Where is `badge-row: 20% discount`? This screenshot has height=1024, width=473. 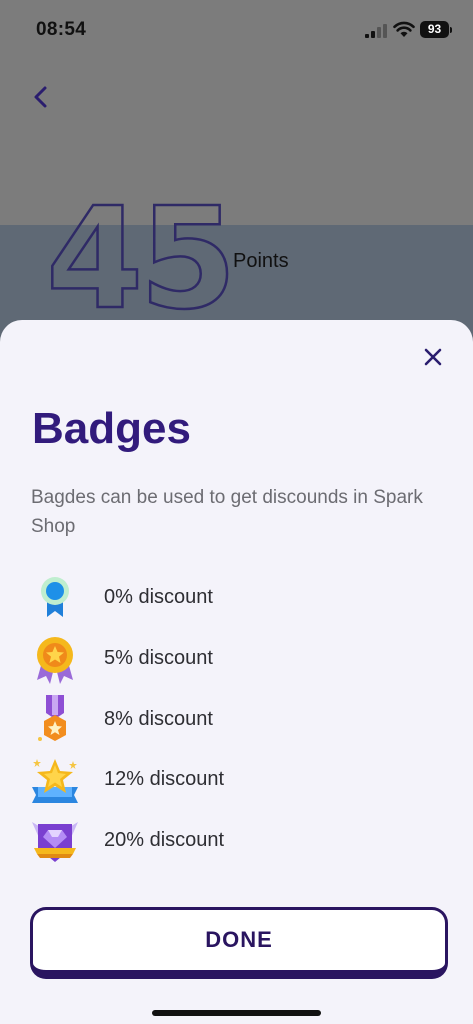 badge-row: 20% discount is located at coordinates (228, 842).